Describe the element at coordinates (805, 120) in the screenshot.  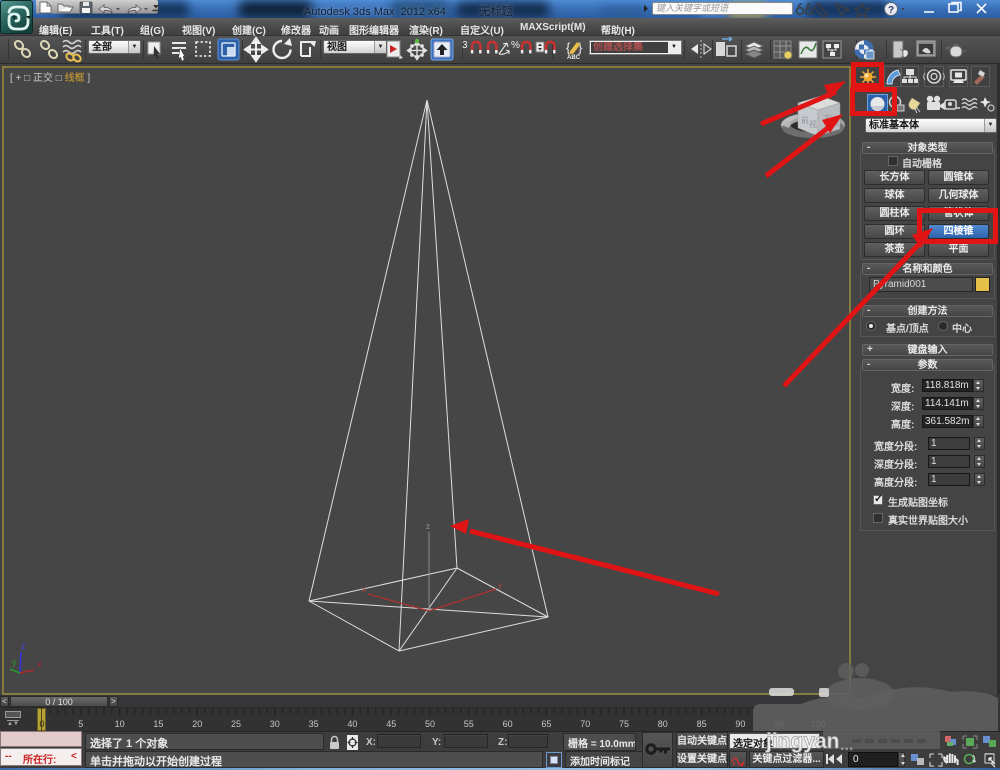
I see `svg-text: 前` at that location.